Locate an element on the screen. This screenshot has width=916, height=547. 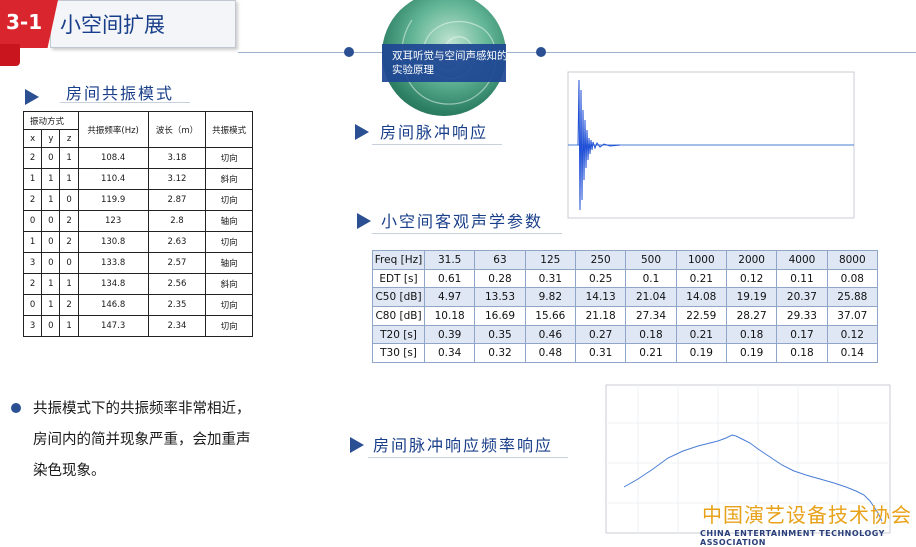
table-cell: 0.35 is located at coordinates (500, 334).